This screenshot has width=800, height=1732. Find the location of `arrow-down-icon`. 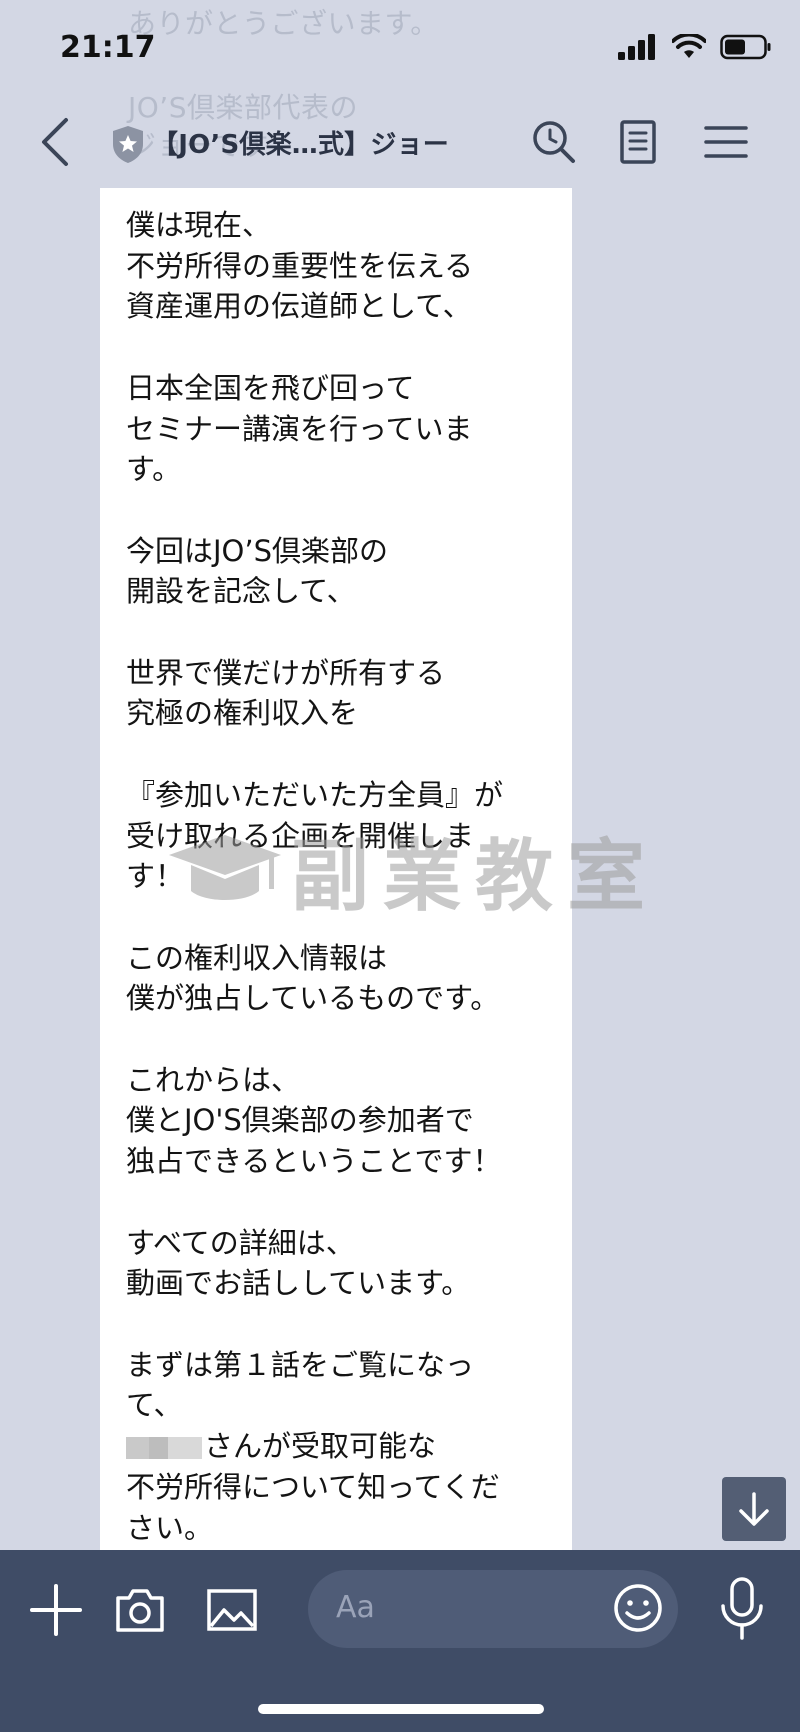

arrow-down-icon is located at coordinates (754, 1509).